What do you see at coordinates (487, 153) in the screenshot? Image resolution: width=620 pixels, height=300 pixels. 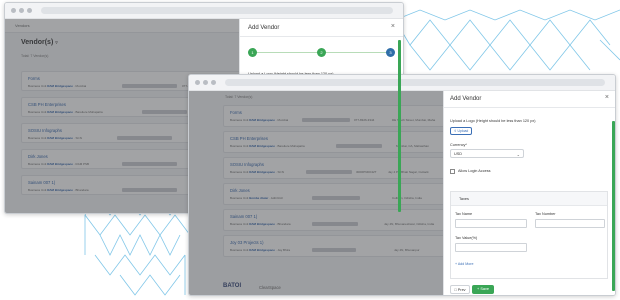 I see `currency-select: USD ⌄` at bounding box center [487, 153].